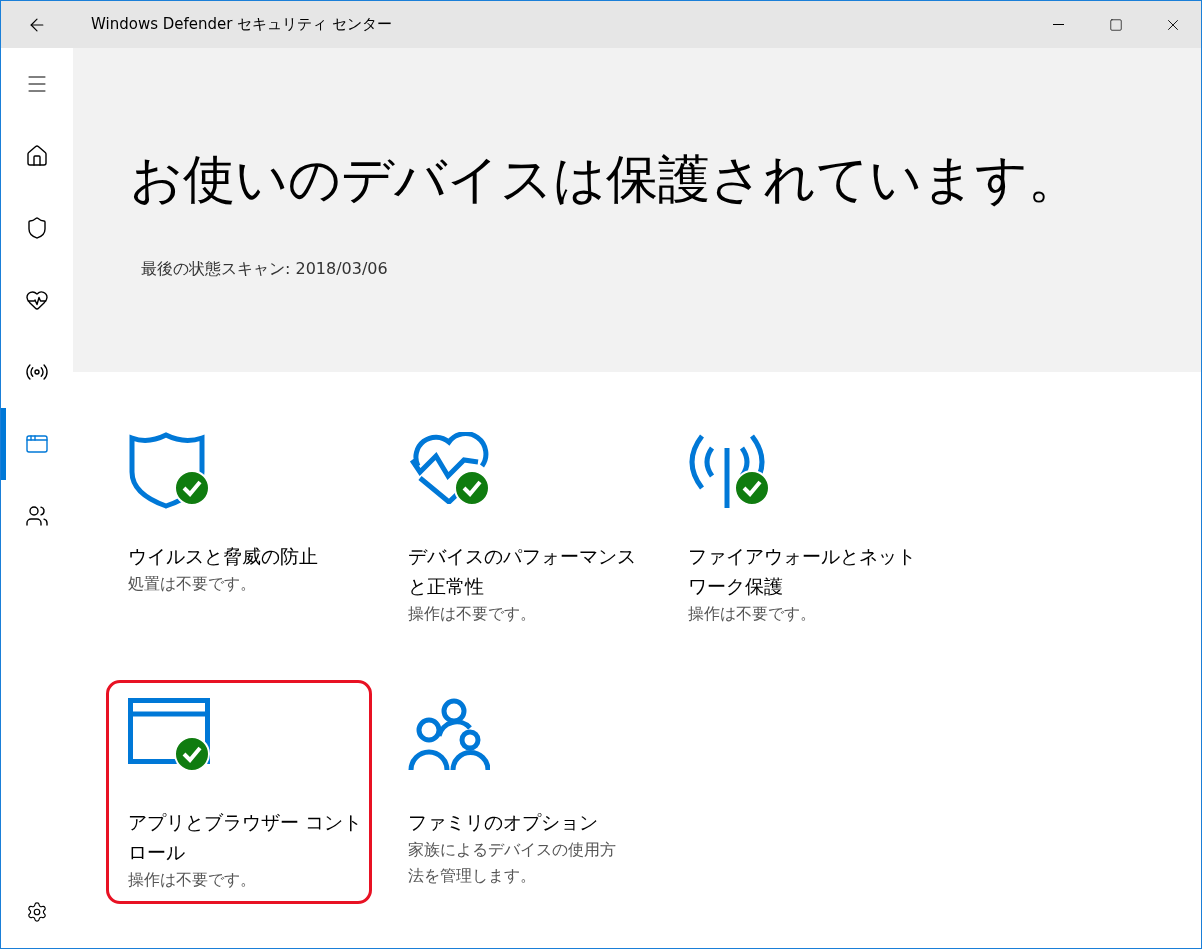 The width and height of the screenshot is (1202, 949). Describe the element at coordinates (519, 792) in the screenshot. I see `feature-tile: ファミリのオプション 家族によるデバイスの使用方法を管理します。` at that location.